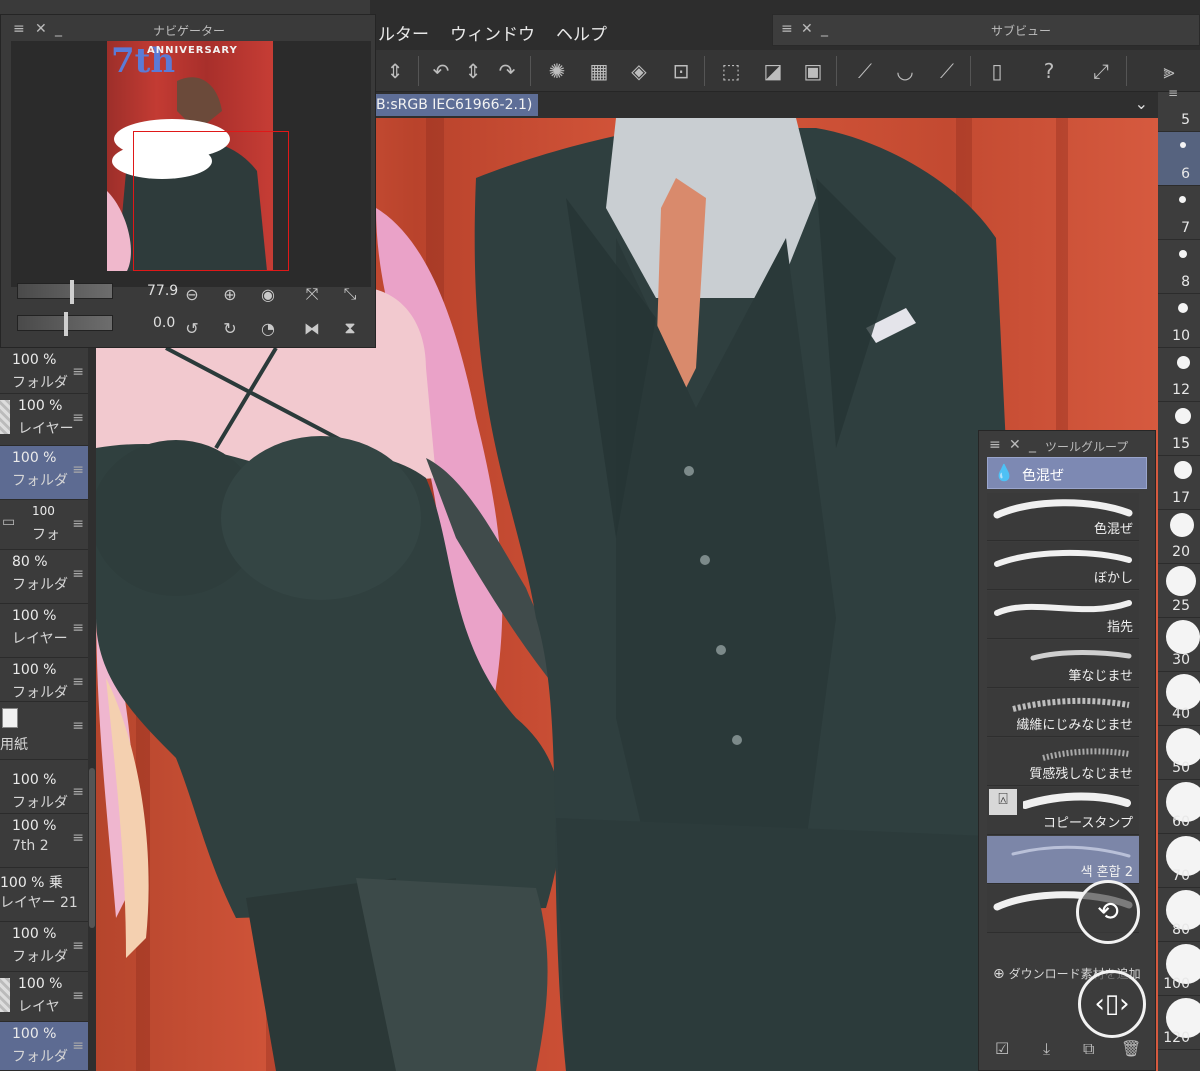  I want to click on brush-item: ぼかし, so click(1063, 566).